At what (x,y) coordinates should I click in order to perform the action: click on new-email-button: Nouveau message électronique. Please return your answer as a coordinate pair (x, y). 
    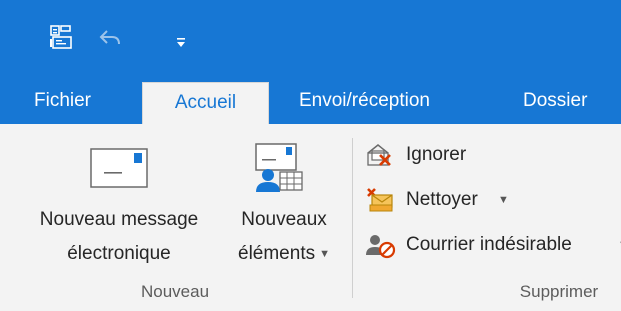
    Looking at the image, I should click on (119, 211).